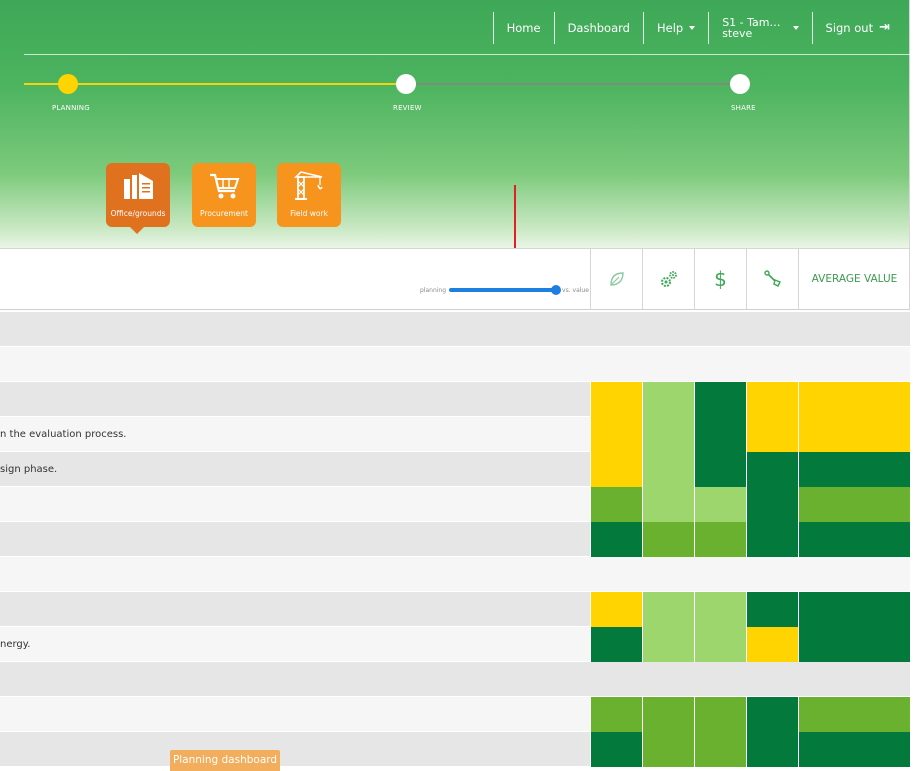 The width and height of the screenshot is (915, 771). What do you see at coordinates (849, 27) in the screenshot?
I see `sign-out-label: Sign out` at bounding box center [849, 27].